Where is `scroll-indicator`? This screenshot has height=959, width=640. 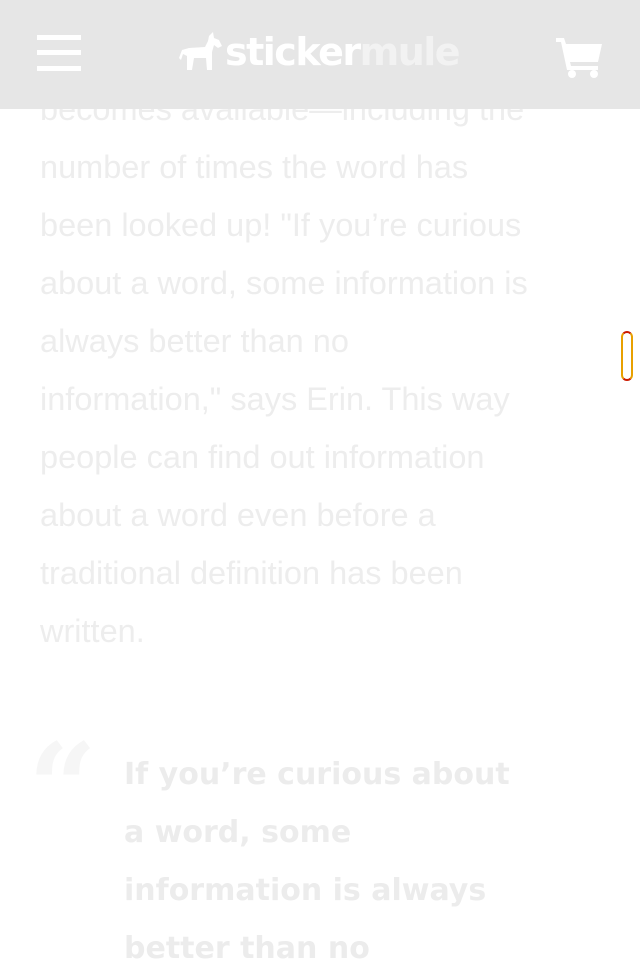 scroll-indicator is located at coordinates (627, 356).